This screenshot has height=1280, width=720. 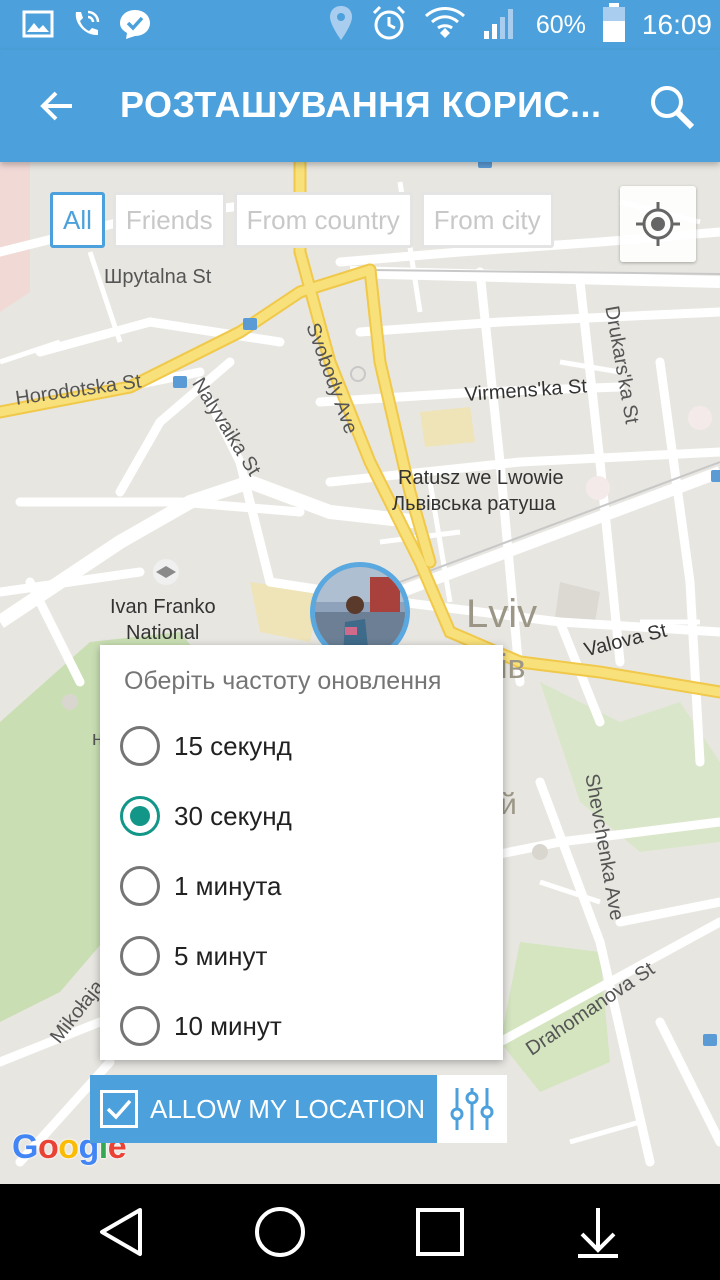 What do you see at coordinates (389, 25) in the screenshot?
I see `alarm-icon` at bounding box center [389, 25].